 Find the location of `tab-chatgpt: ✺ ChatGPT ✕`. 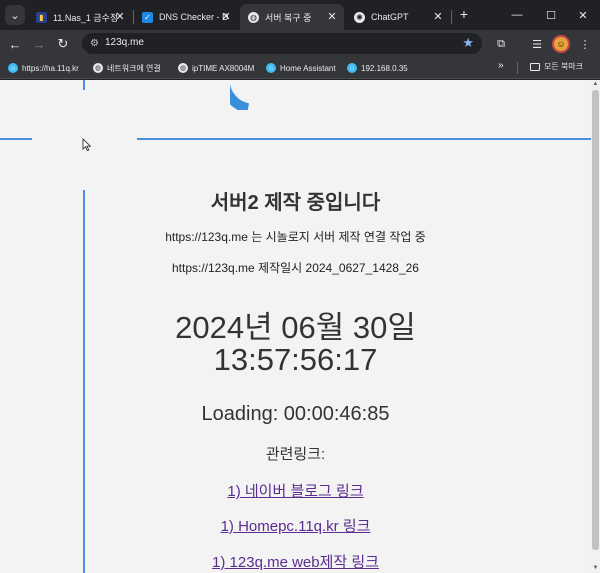

tab-chatgpt: ✺ ChatGPT ✕ is located at coordinates (398, 17).